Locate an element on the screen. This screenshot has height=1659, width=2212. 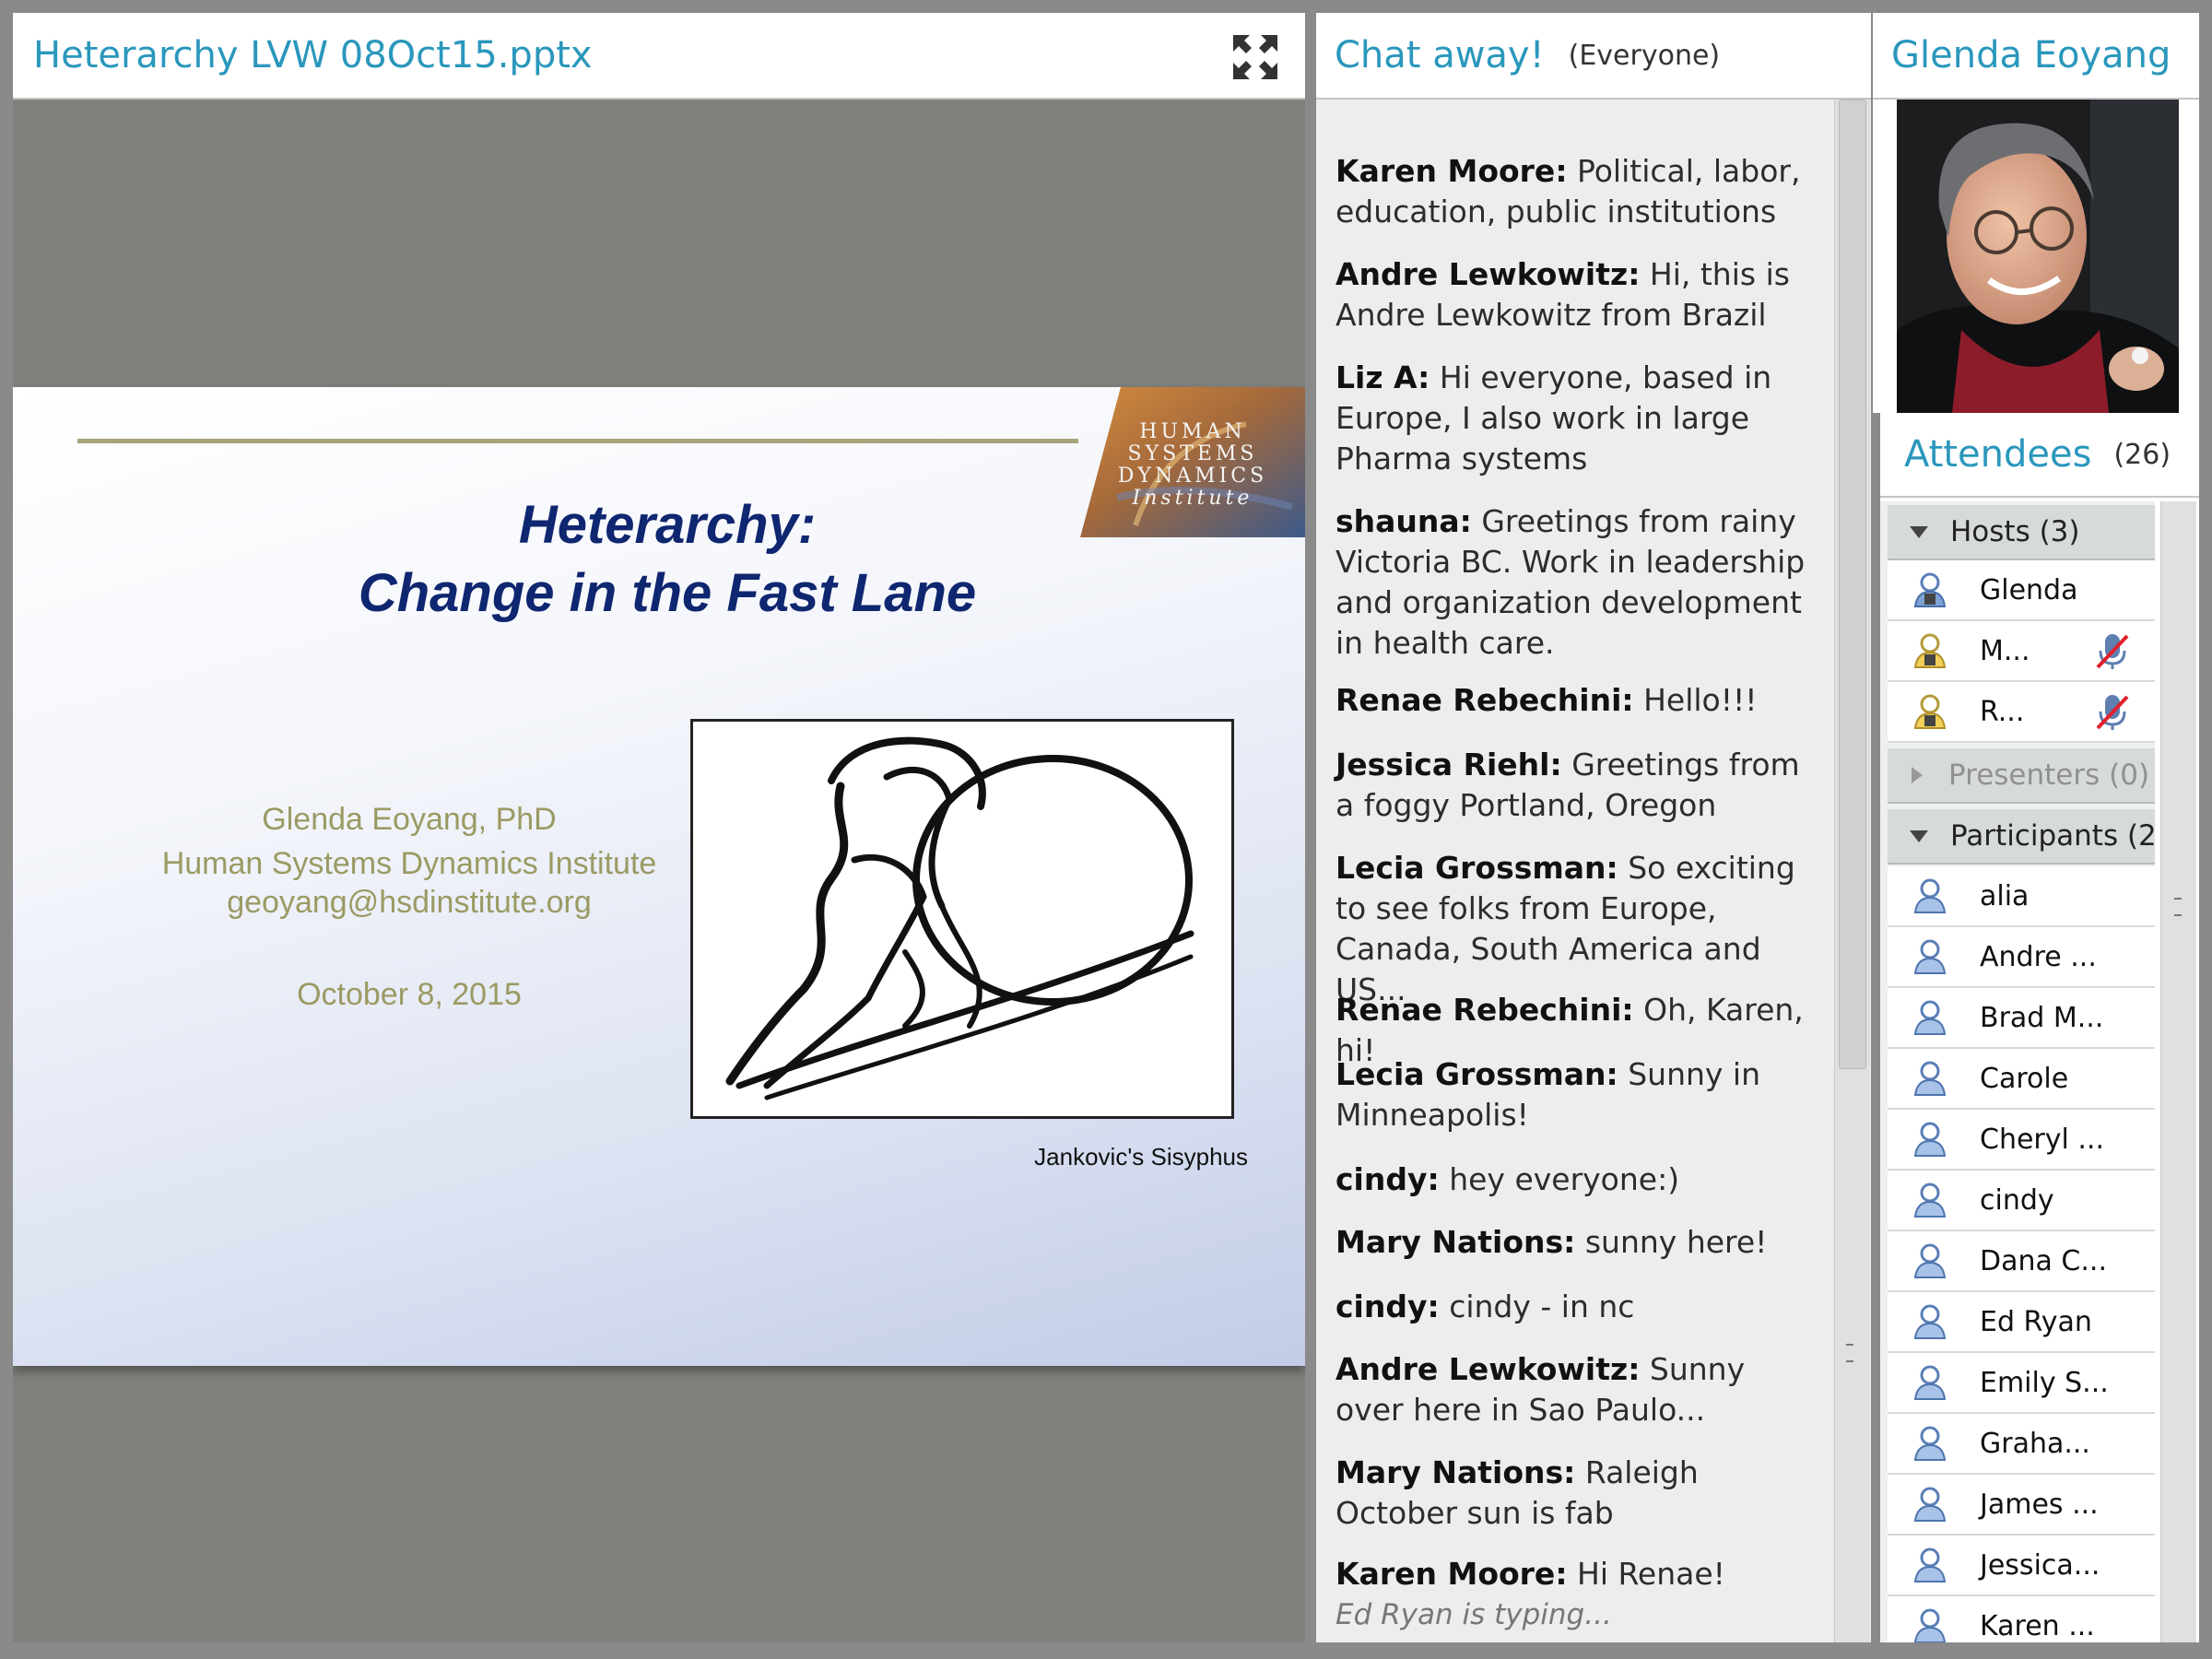
share-pod-header: Heterarchy LVW 08Oct15.pptx is located at coordinates (659, 56).